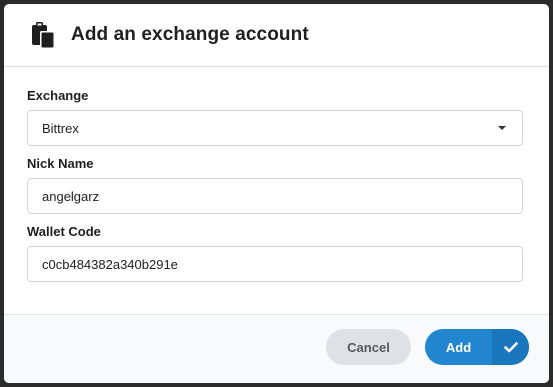 This screenshot has height=387, width=553. I want to click on checkmark-icon, so click(510, 347).